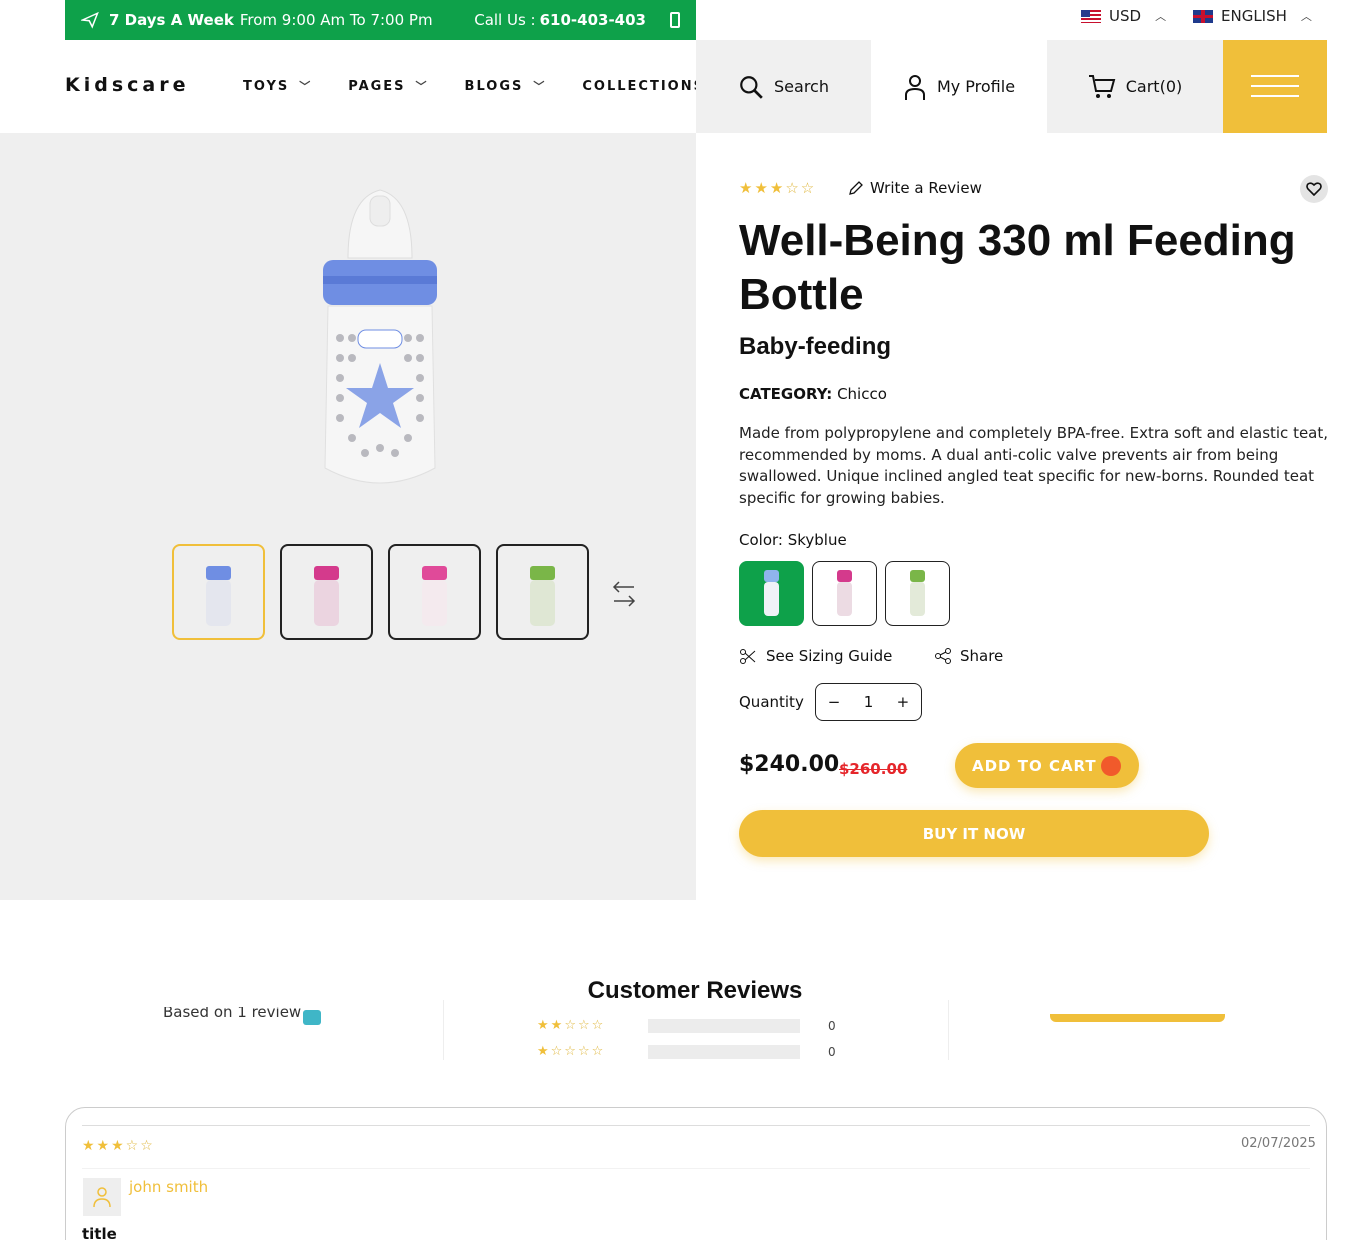 This screenshot has height=1240, width=1370. What do you see at coordinates (1047, 765) in the screenshot?
I see `add-to-cart-button: ADD TO CART` at bounding box center [1047, 765].